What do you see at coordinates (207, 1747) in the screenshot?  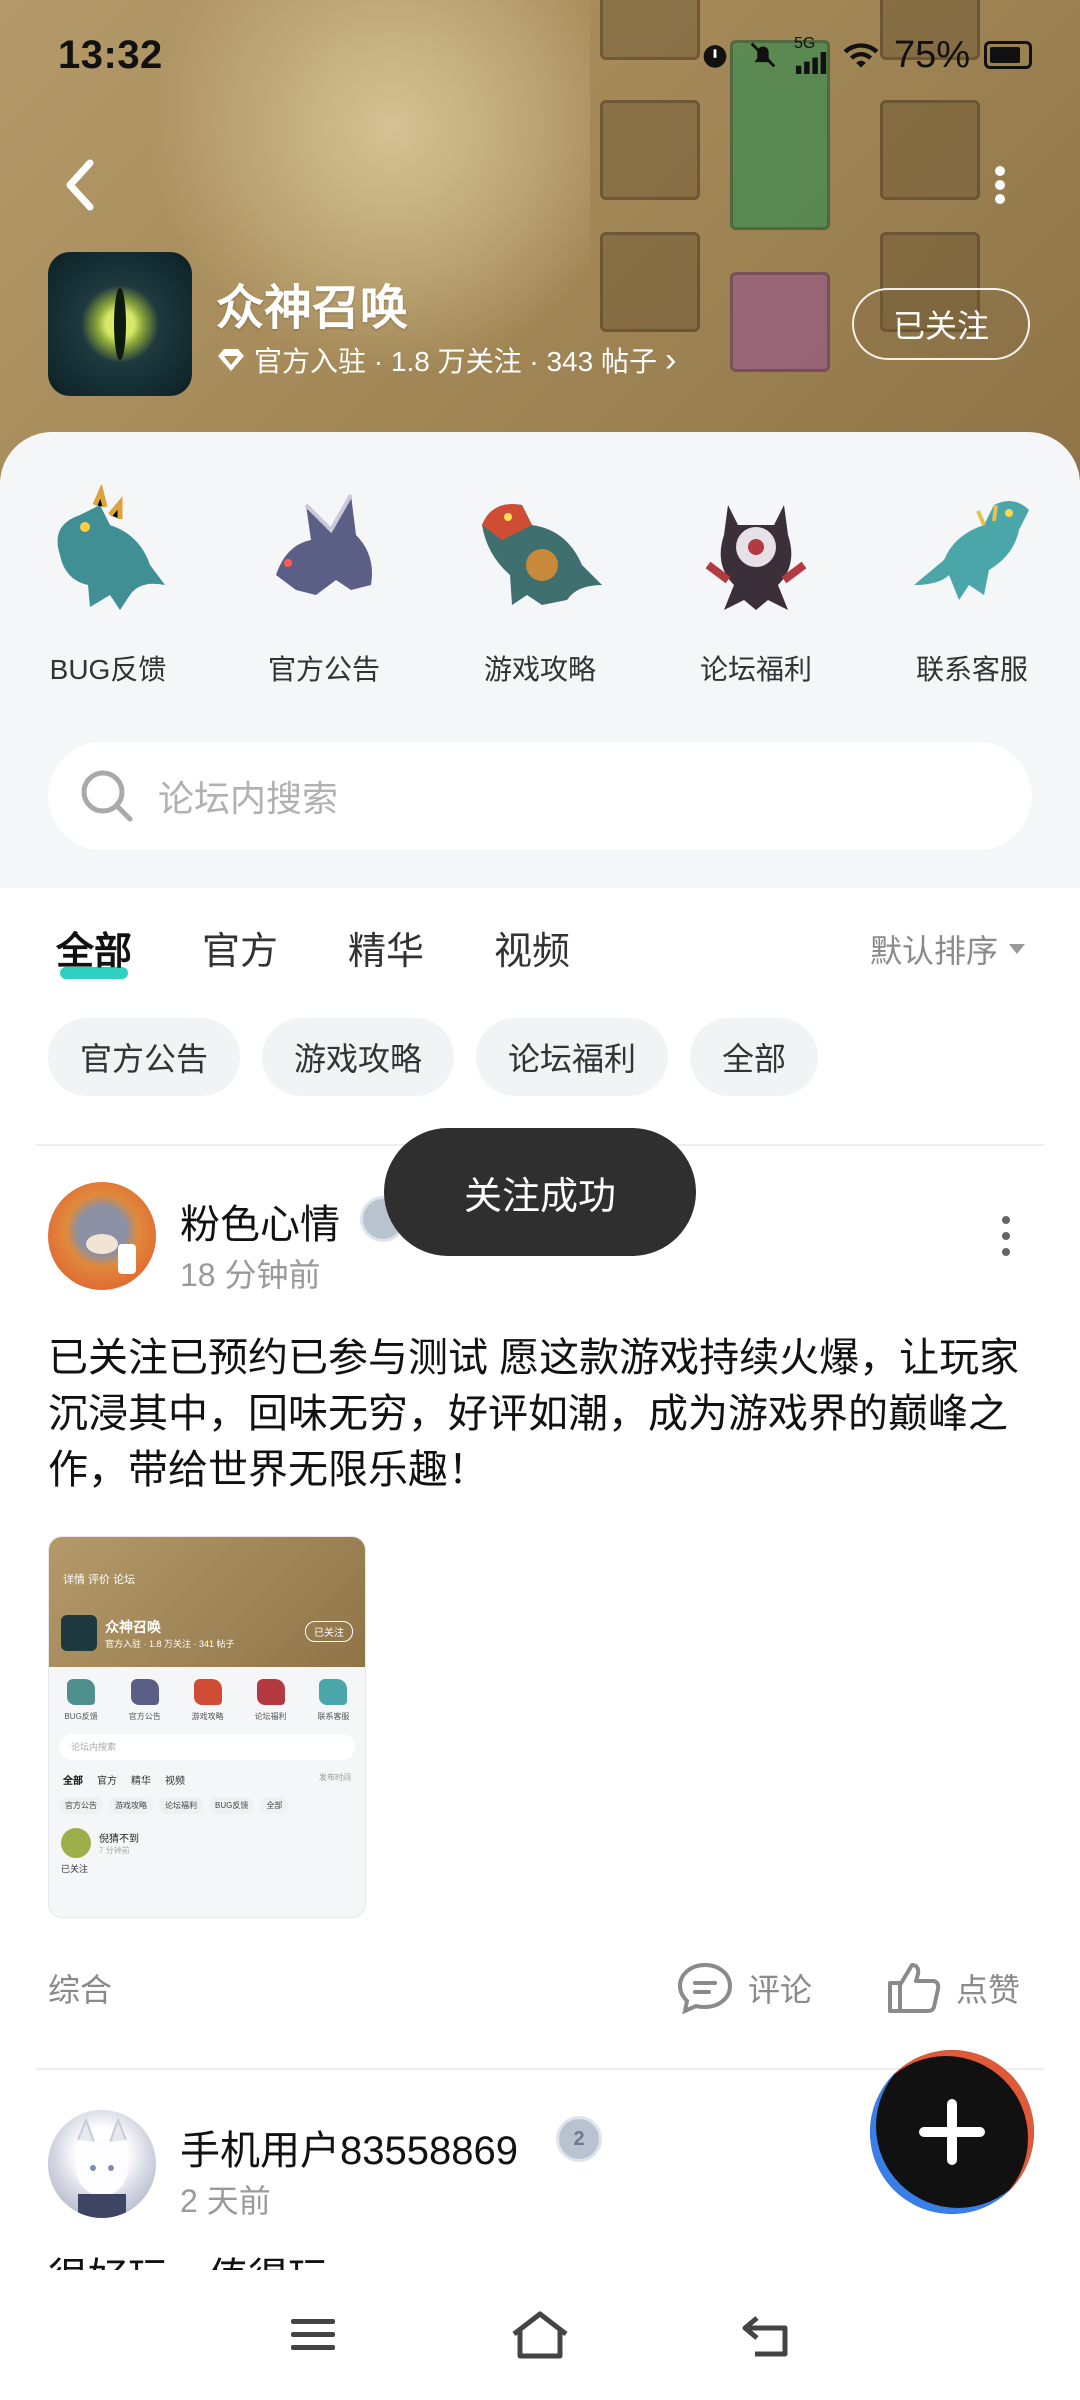 I see `thumb-search: 论坛内搜索` at bounding box center [207, 1747].